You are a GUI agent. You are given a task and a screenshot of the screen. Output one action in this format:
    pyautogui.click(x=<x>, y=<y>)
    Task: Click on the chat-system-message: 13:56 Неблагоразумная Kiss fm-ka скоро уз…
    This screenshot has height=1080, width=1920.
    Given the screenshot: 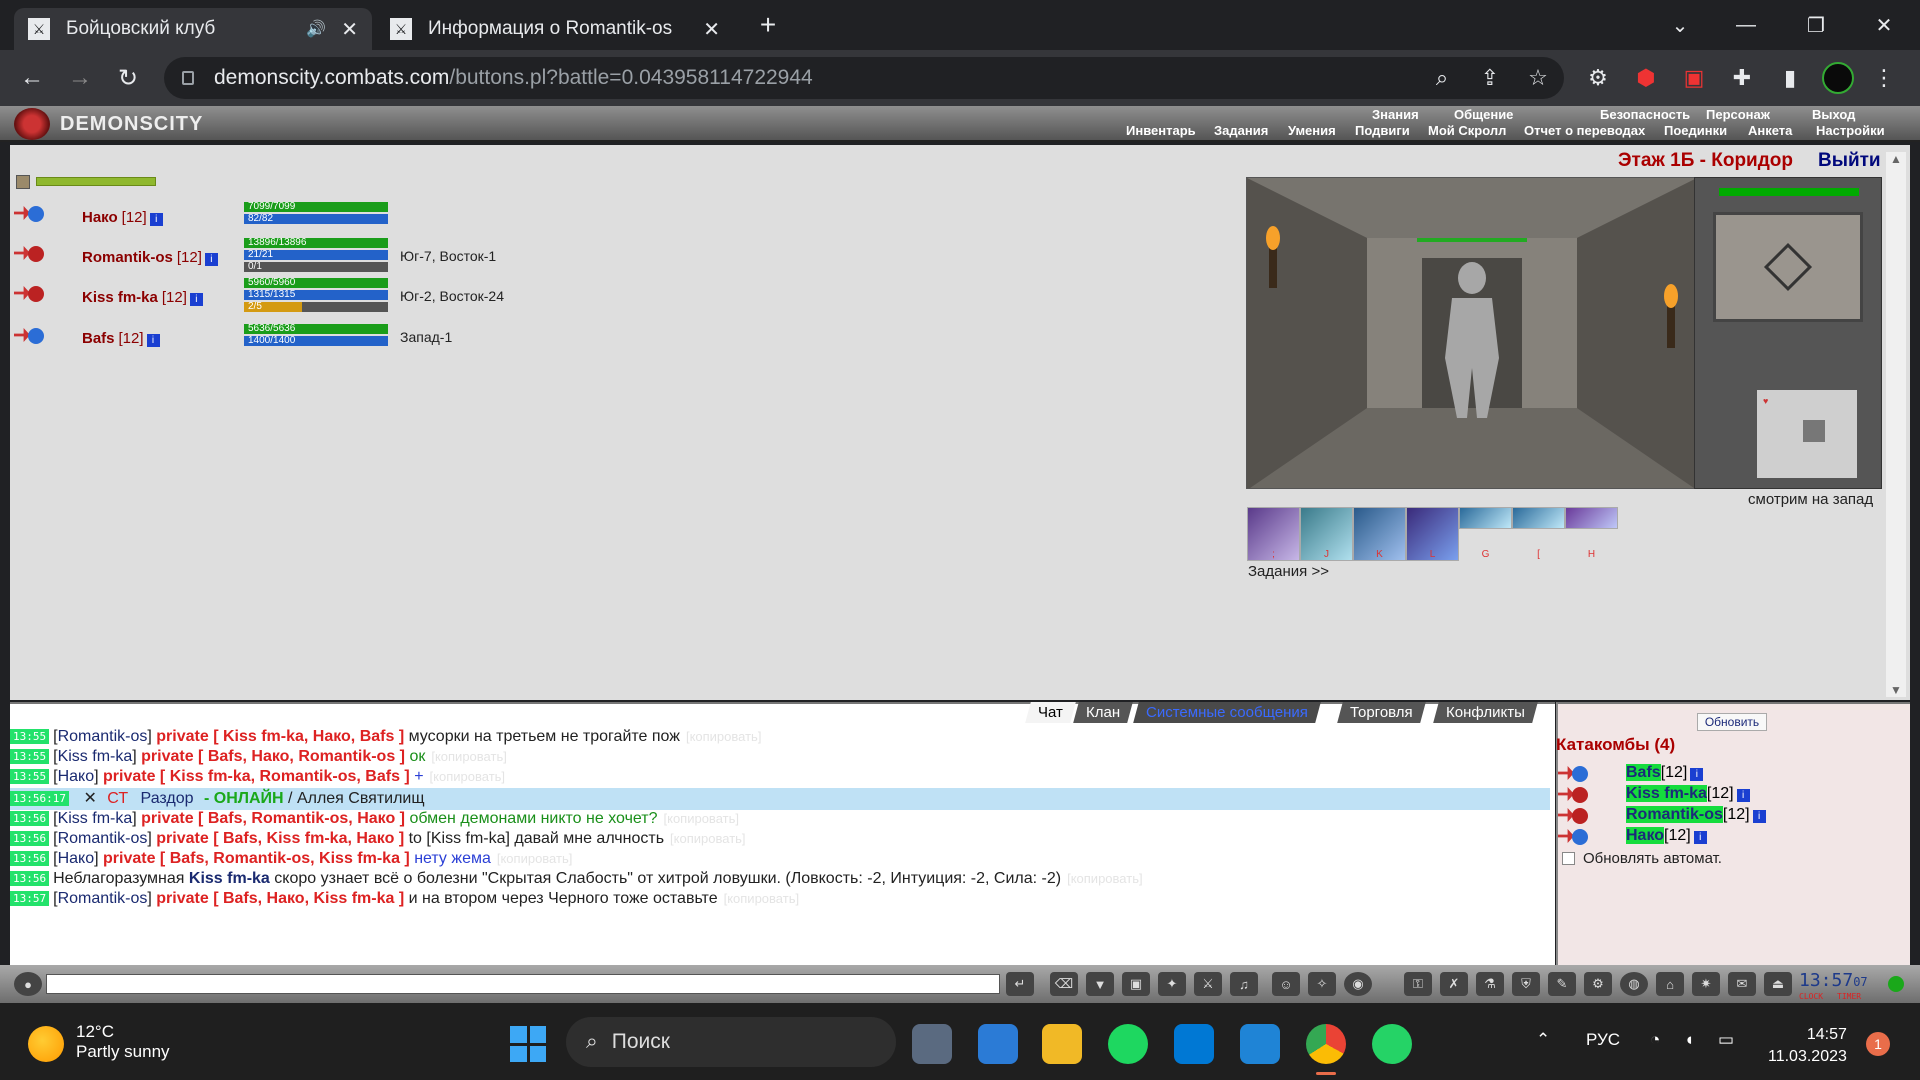 What is the action you would take?
    pyautogui.click(x=576, y=880)
    